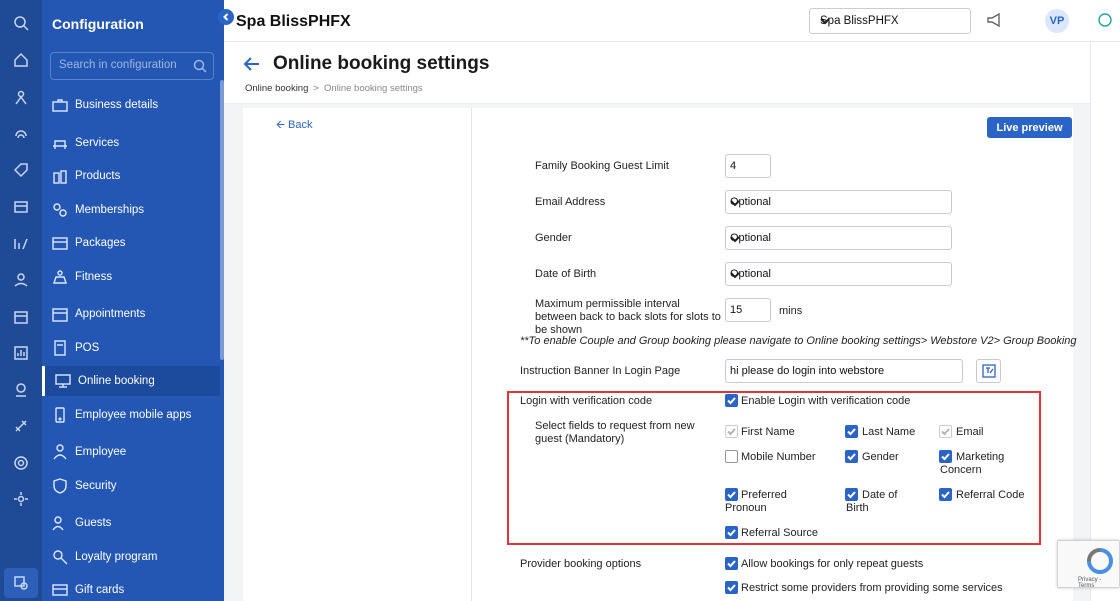 The image size is (1120, 601). What do you see at coordinates (672, 21) in the screenshot?
I see `top-header: Spa BlissPHFX Spa BlissPHFX VP` at bounding box center [672, 21].